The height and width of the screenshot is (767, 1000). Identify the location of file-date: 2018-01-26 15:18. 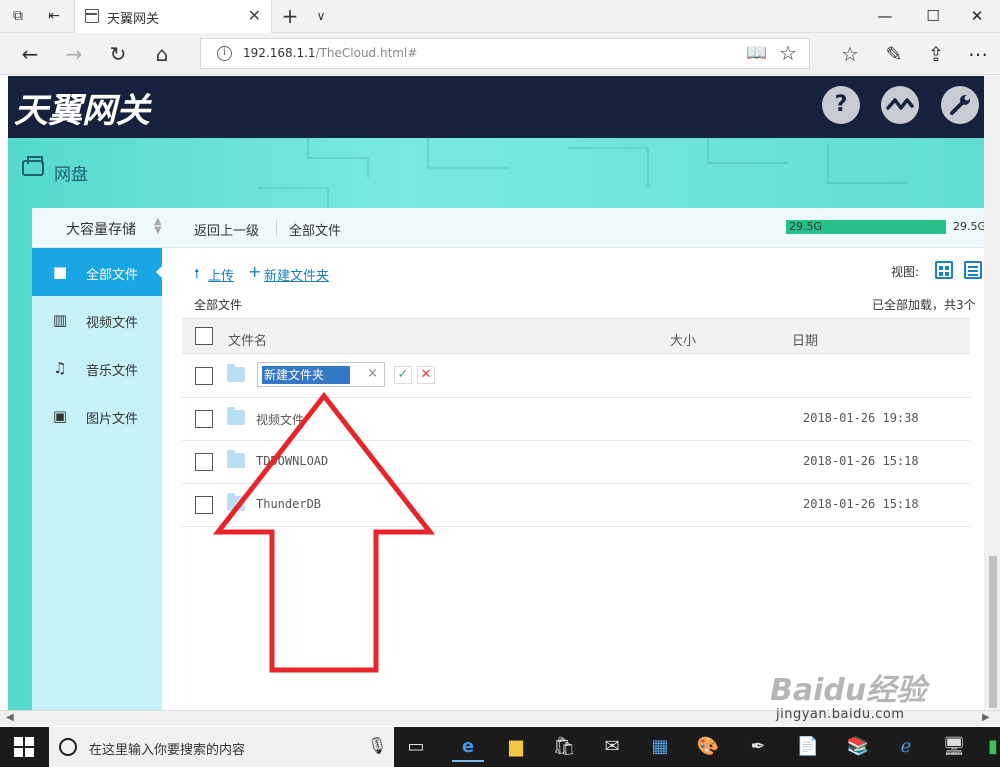
(861, 461).